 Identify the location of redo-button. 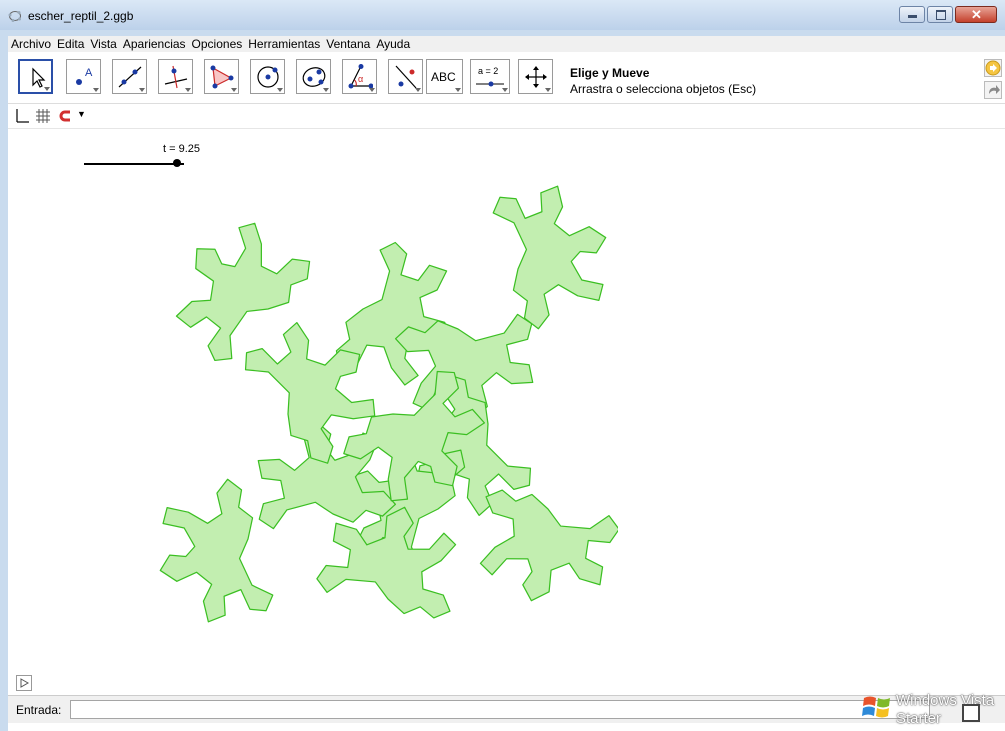
(993, 90).